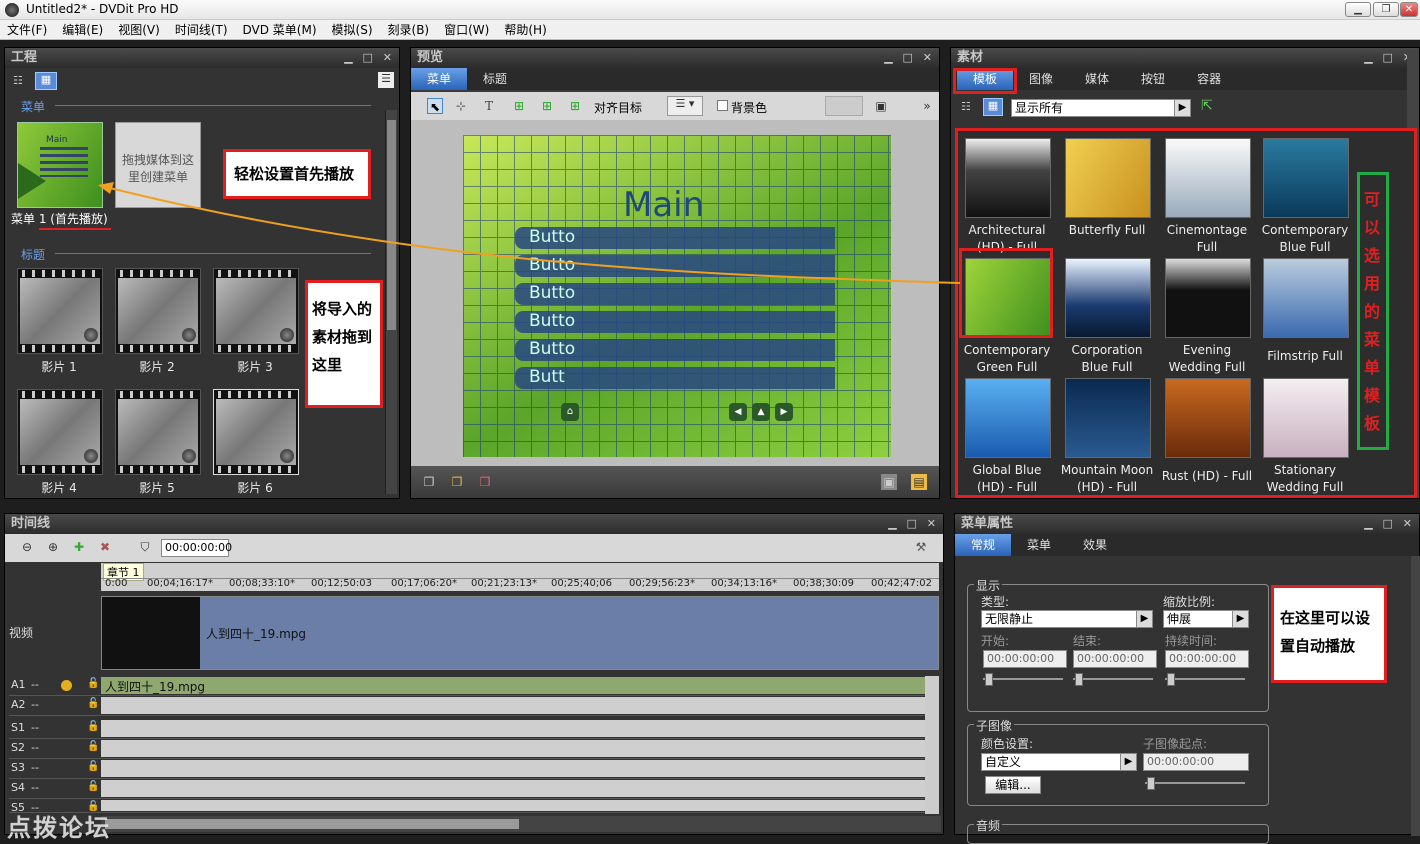  What do you see at coordinates (1059, 762) in the screenshot?
I see `color-dropdown: 自定义 ▶` at bounding box center [1059, 762].